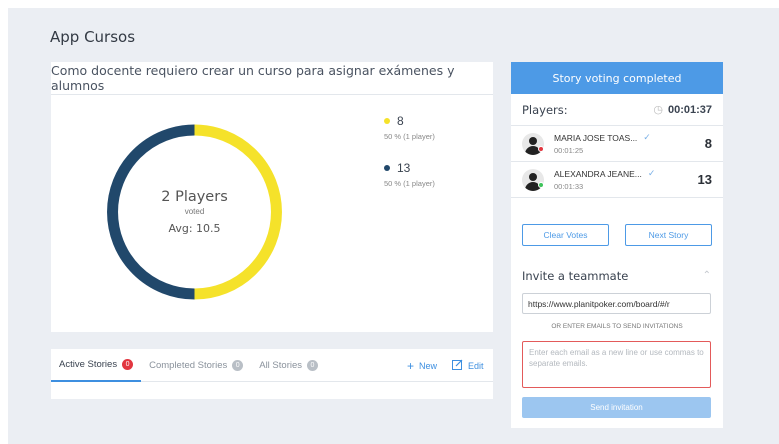 The height and width of the screenshot is (444, 779). Describe the element at coordinates (188, 365) in the screenshot. I see `tab-label: Completed Stories` at that location.